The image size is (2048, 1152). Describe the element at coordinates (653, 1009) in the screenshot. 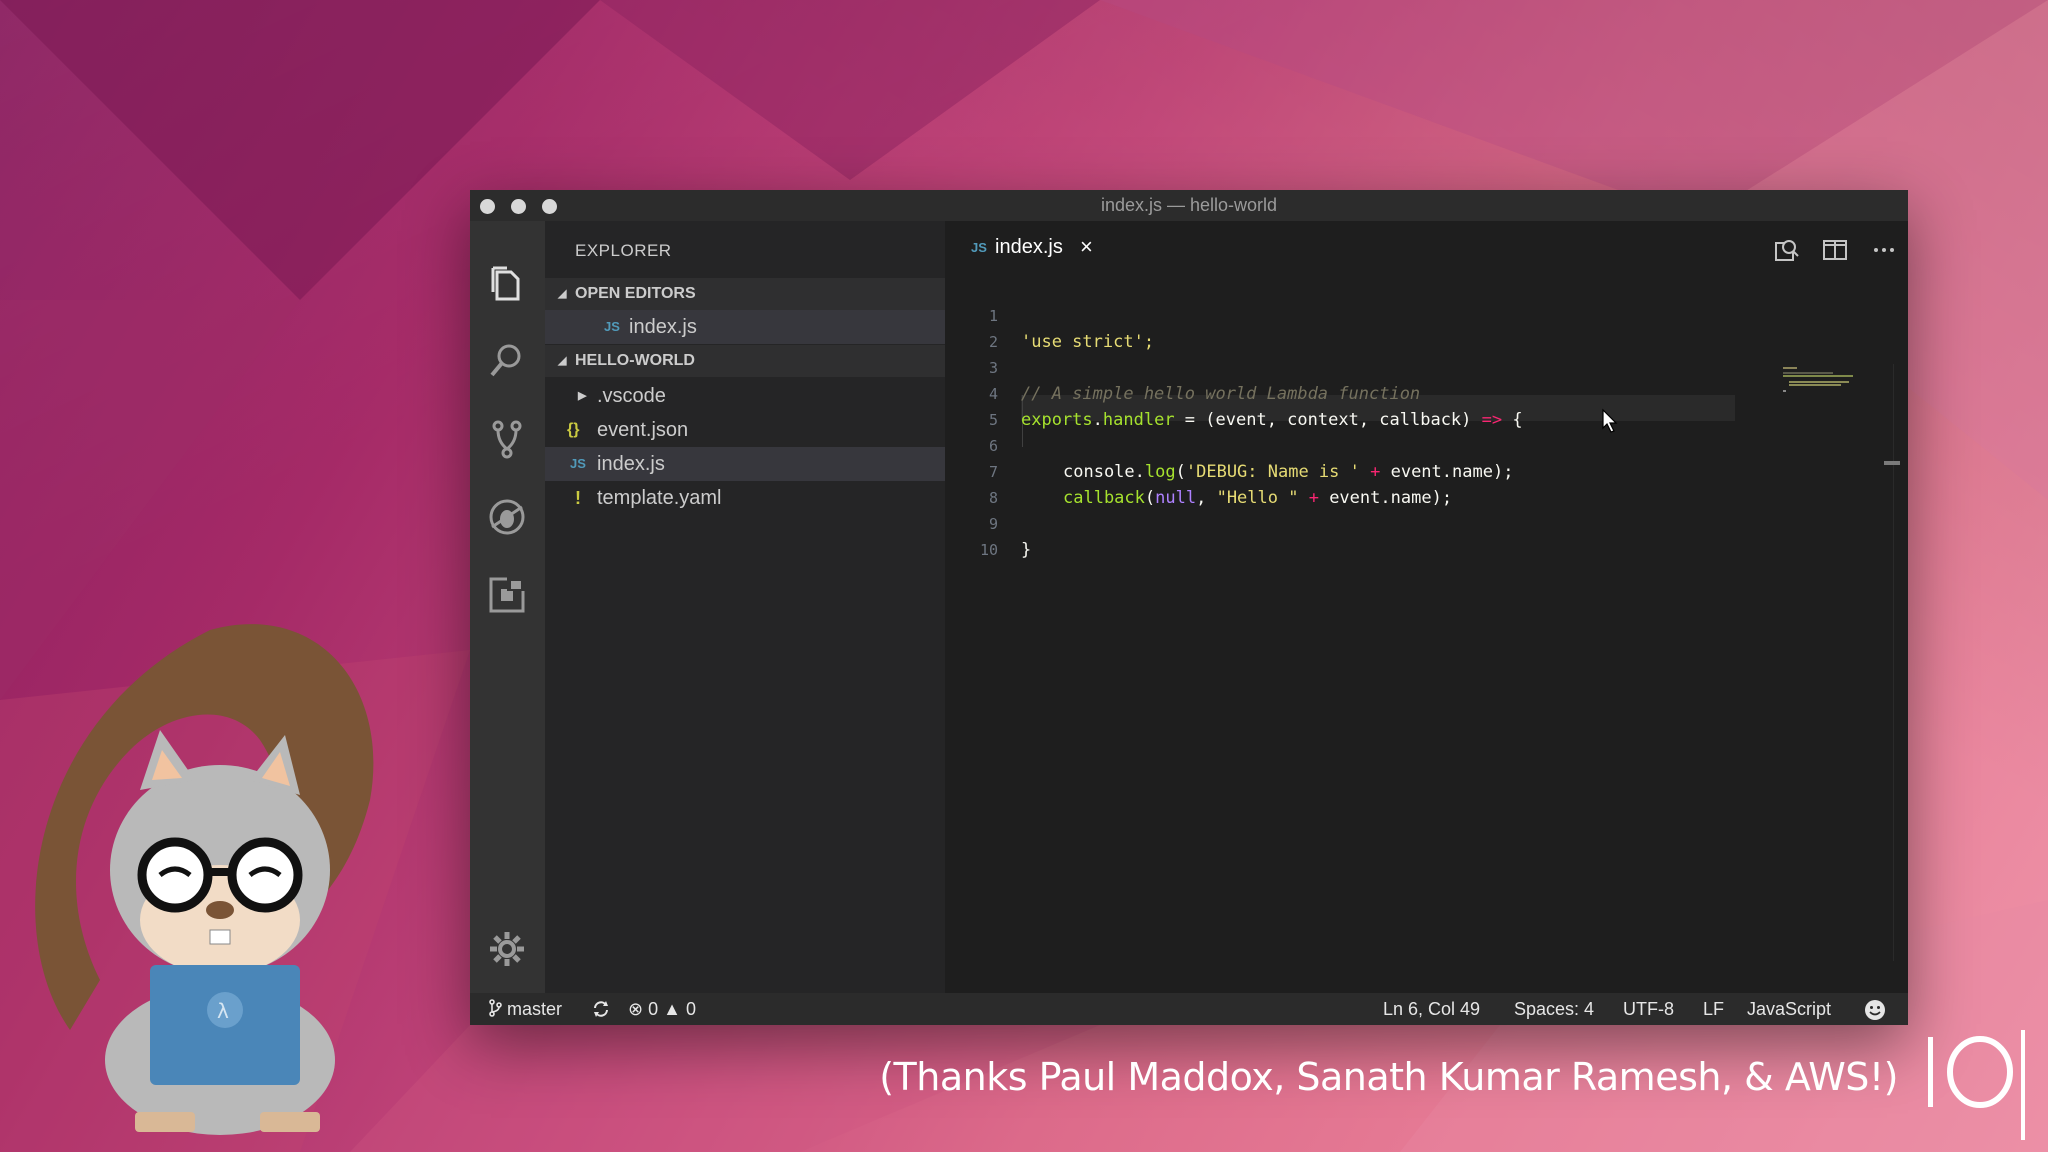

I see `error-count: 0` at that location.